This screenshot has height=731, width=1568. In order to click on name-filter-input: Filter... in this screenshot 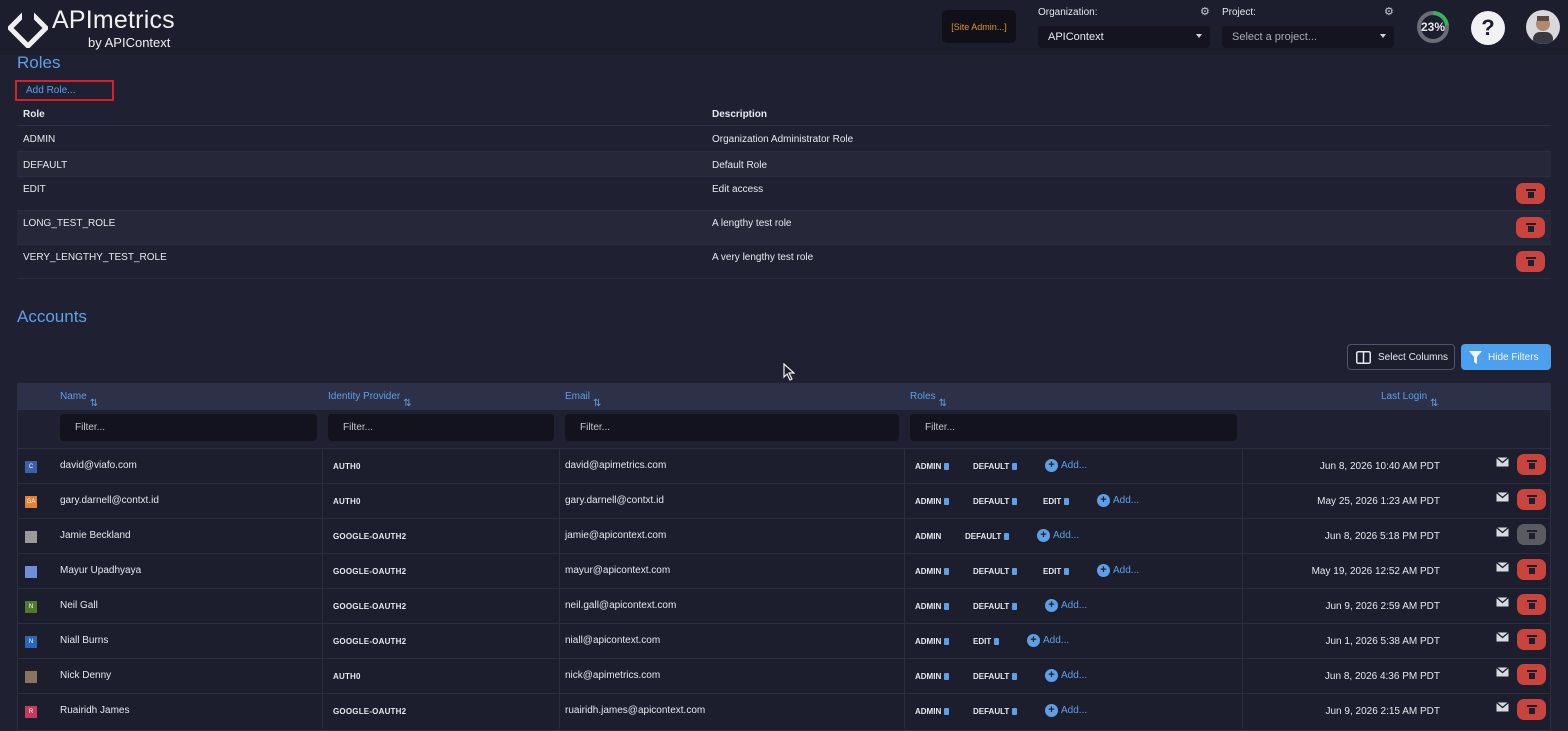, I will do `click(188, 427)`.